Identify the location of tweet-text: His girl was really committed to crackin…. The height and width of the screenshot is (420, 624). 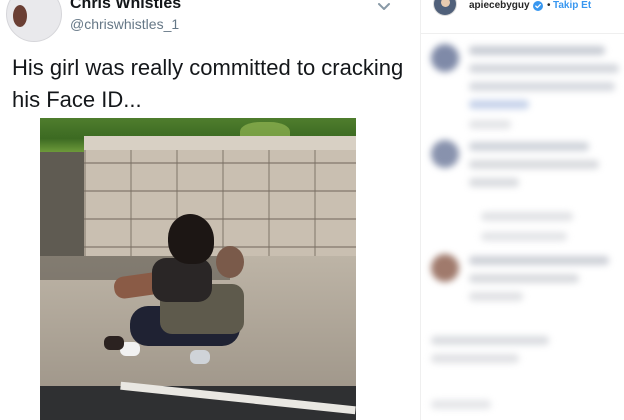
(208, 83).